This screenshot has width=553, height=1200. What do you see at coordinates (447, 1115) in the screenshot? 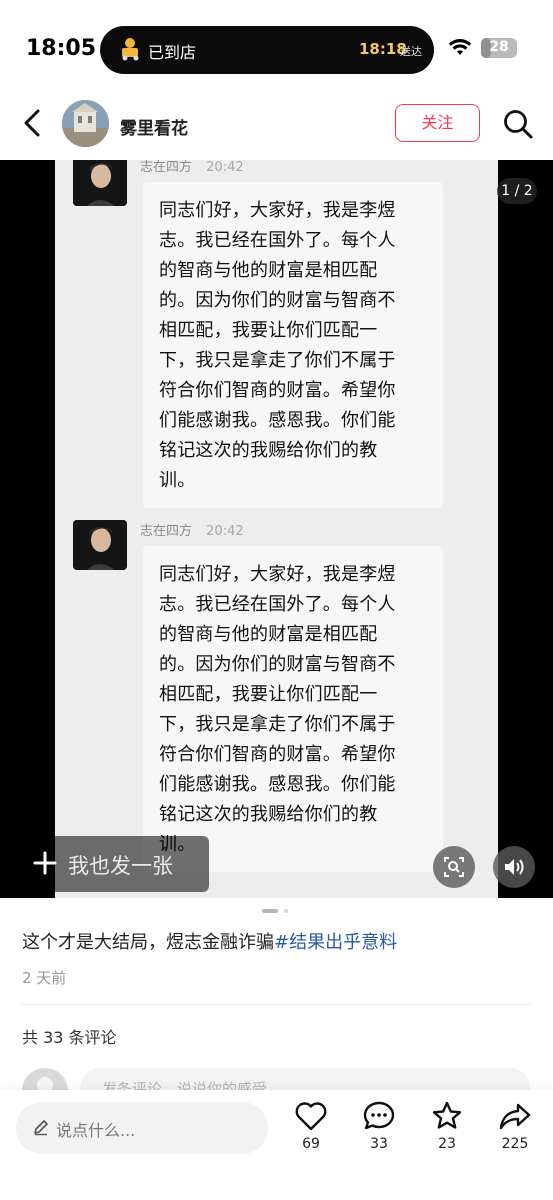
I see `star-icon` at bounding box center [447, 1115].